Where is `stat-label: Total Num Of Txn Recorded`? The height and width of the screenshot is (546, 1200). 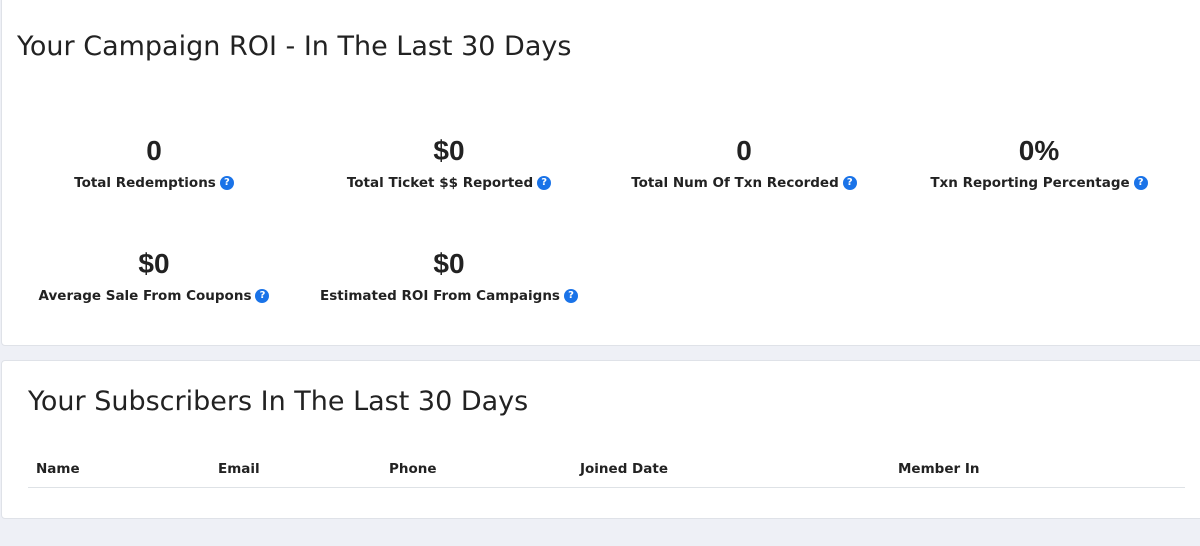 stat-label: Total Num Of Txn Recorded is located at coordinates (735, 183).